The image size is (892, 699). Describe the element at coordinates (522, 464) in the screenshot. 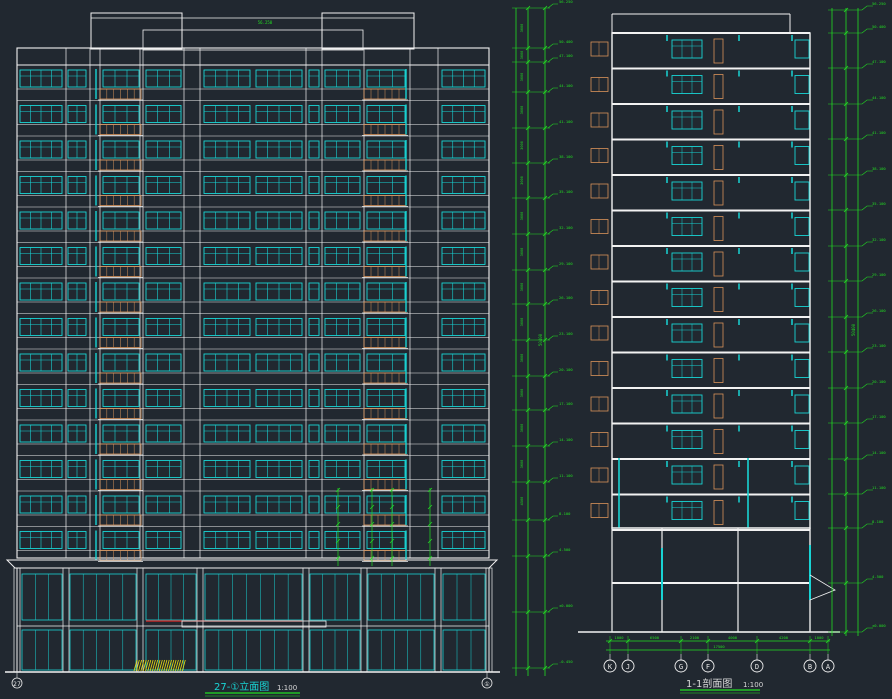

I see `story-height-text: 3600` at that location.